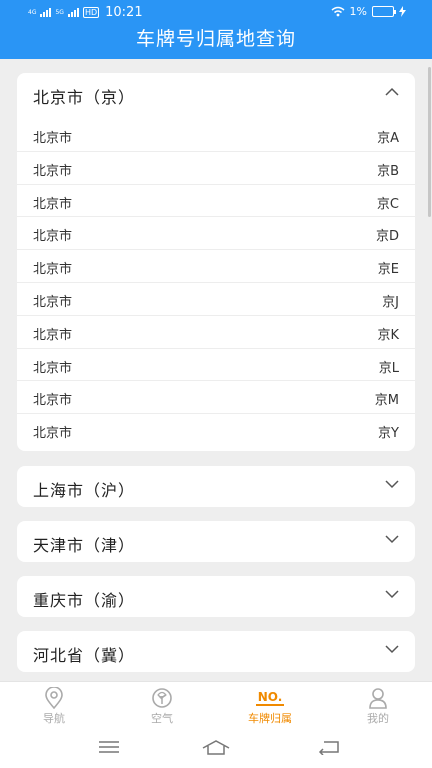 This screenshot has width=432, height=768. What do you see at coordinates (84, 545) in the screenshot?
I see `province-name: 天津市（津）` at bounding box center [84, 545].